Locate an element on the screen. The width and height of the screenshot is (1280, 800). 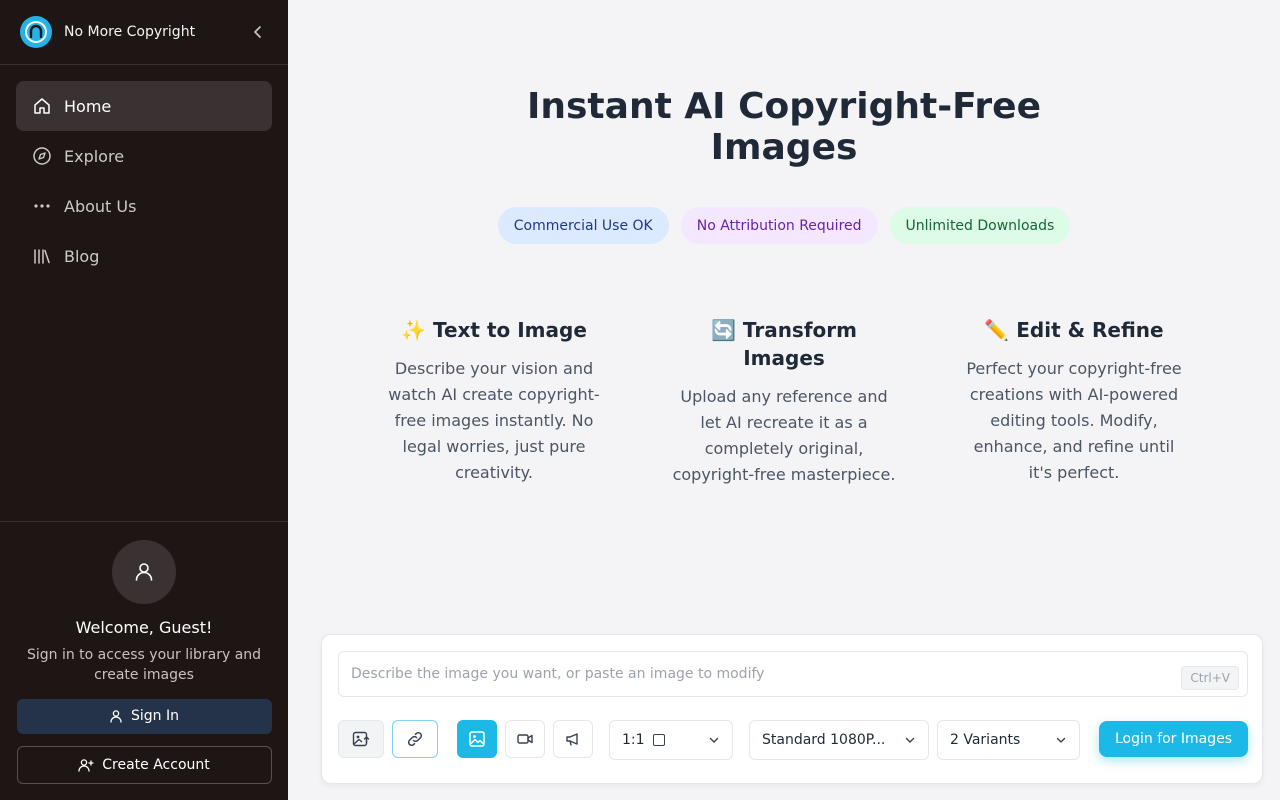
image-upload-icon is located at coordinates (361, 739).